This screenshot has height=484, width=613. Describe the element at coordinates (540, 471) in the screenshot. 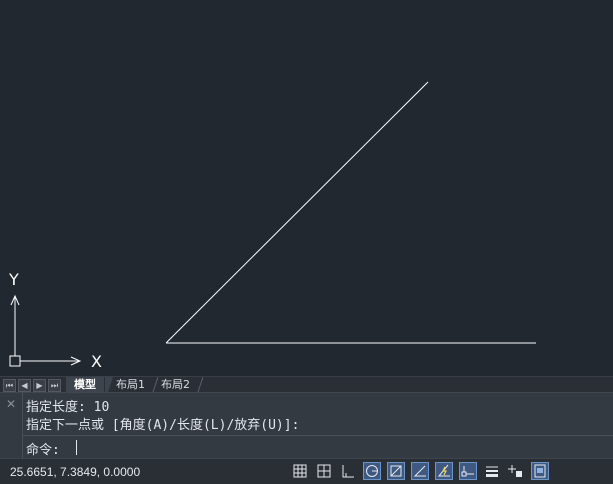

I see `annotation-monitor-icon` at that location.